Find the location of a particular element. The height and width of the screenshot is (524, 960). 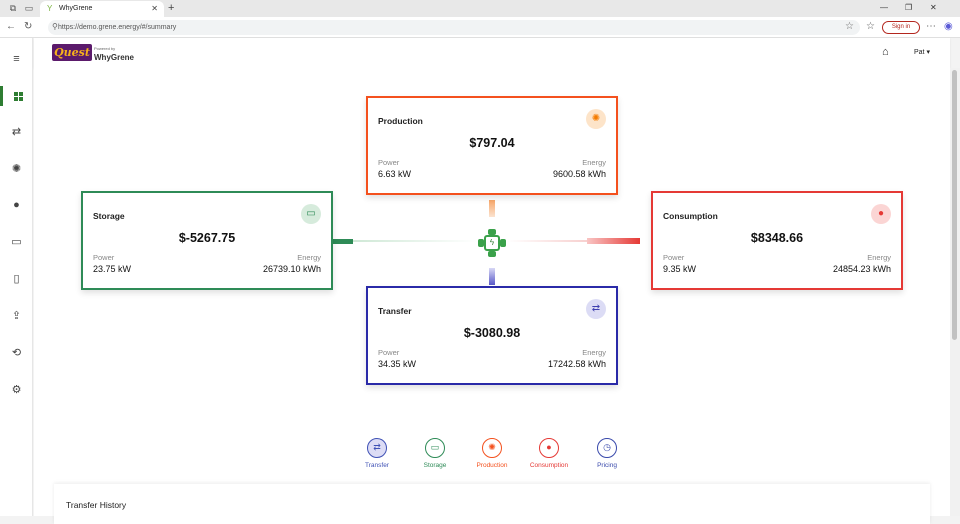

sidebar-item-transfer: ⇄ is located at coordinates (16, 132).